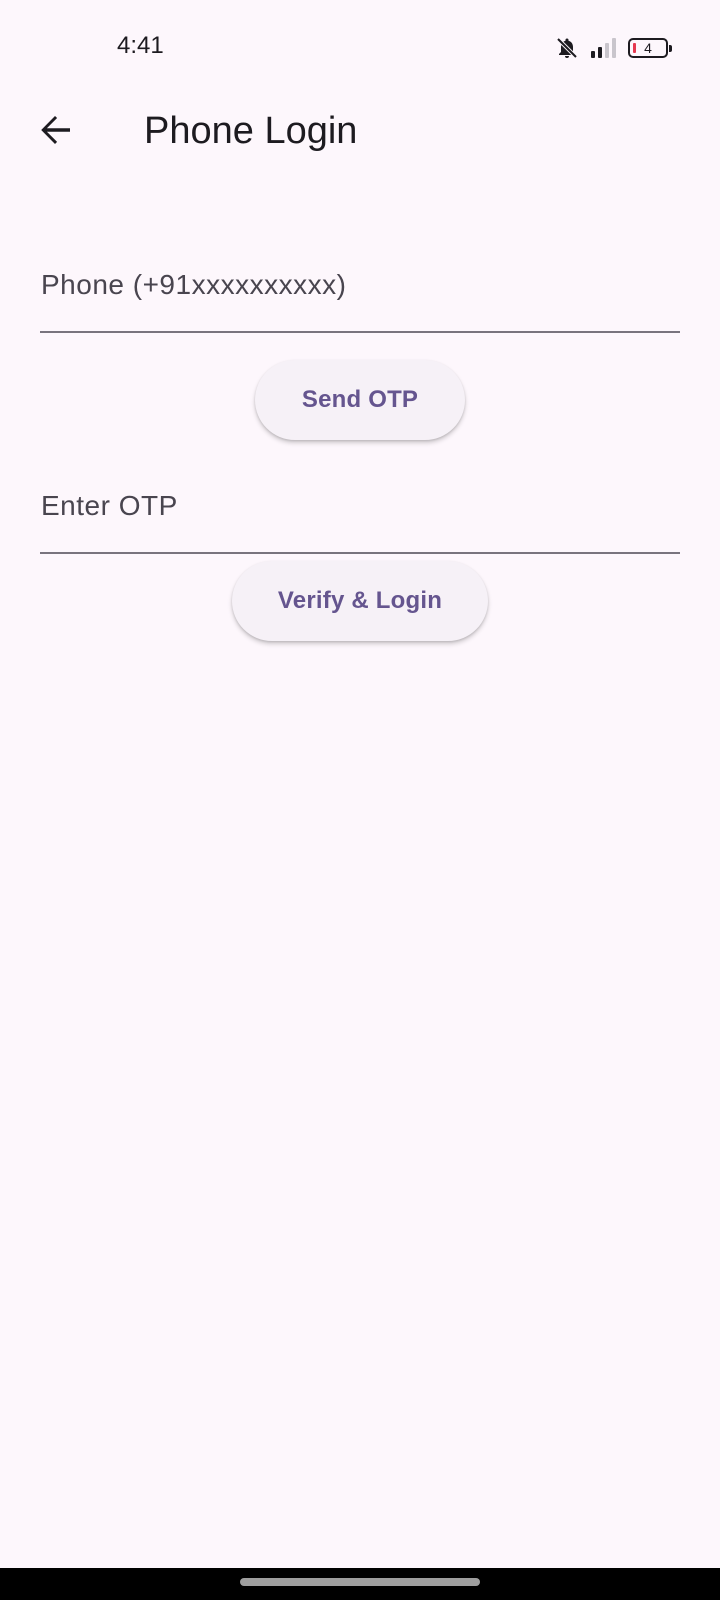  What do you see at coordinates (140, 45) in the screenshot?
I see `status-time: 4:41` at bounding box center [140, 45].